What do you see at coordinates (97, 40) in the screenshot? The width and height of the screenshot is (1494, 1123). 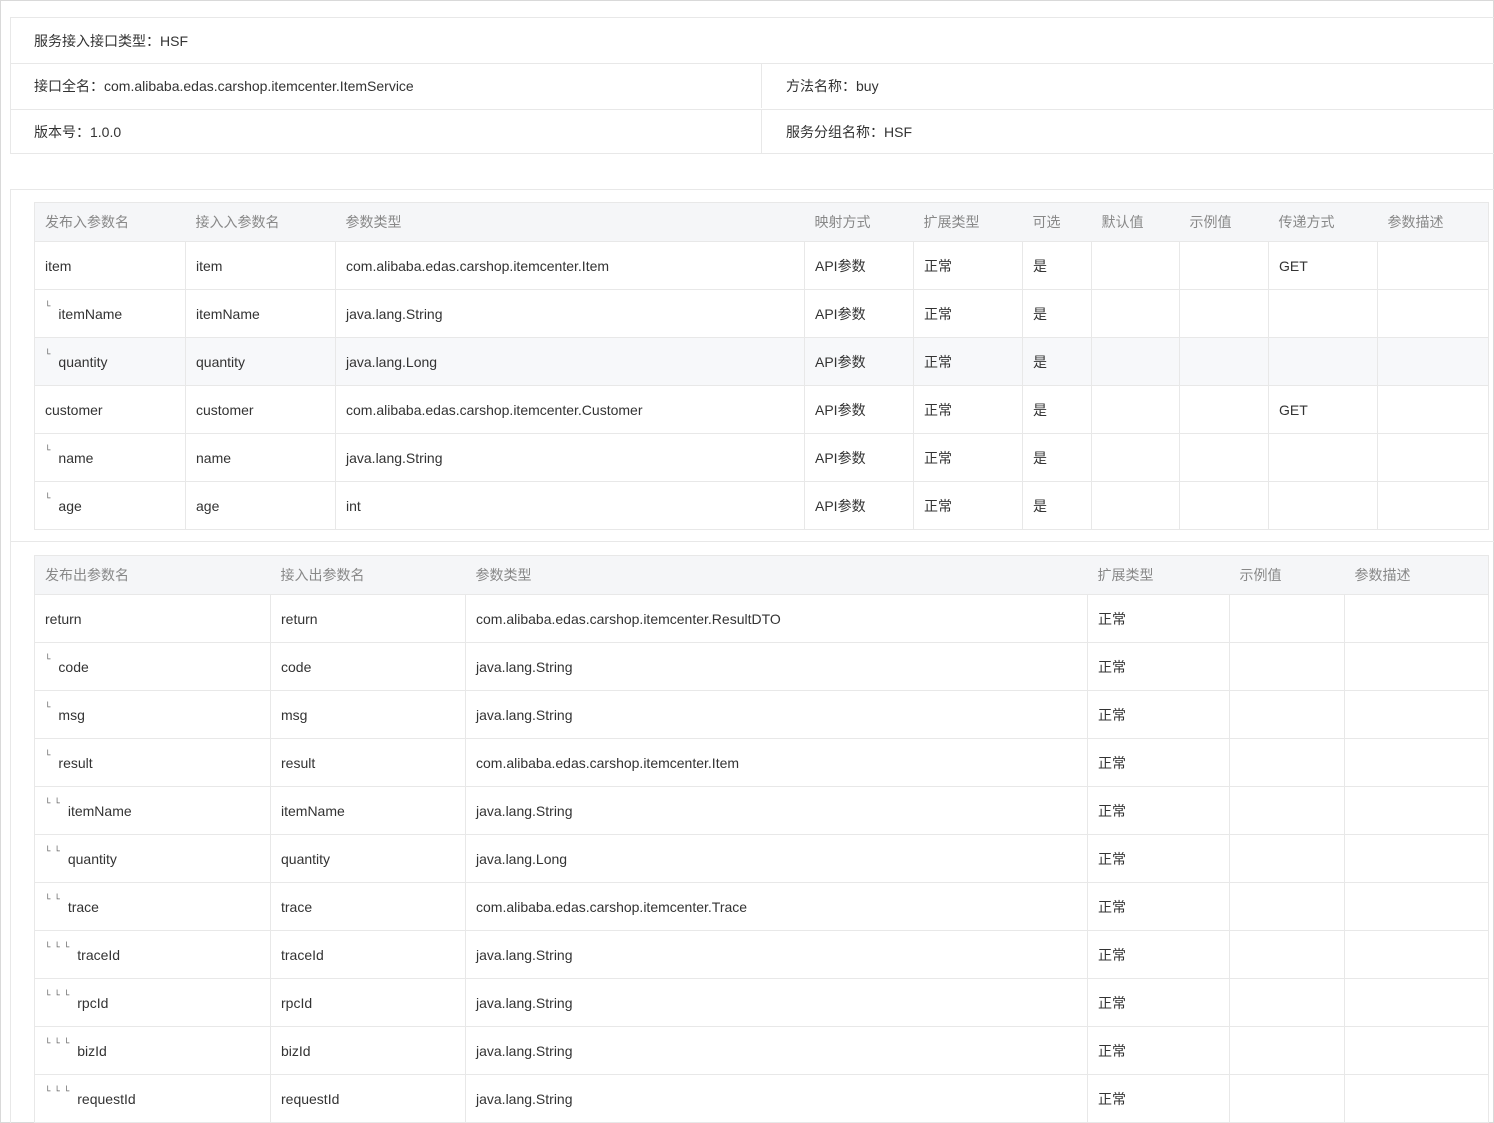 I see `interface-type-label: 服务接入接口类型：` at bounding box center [97, 40].